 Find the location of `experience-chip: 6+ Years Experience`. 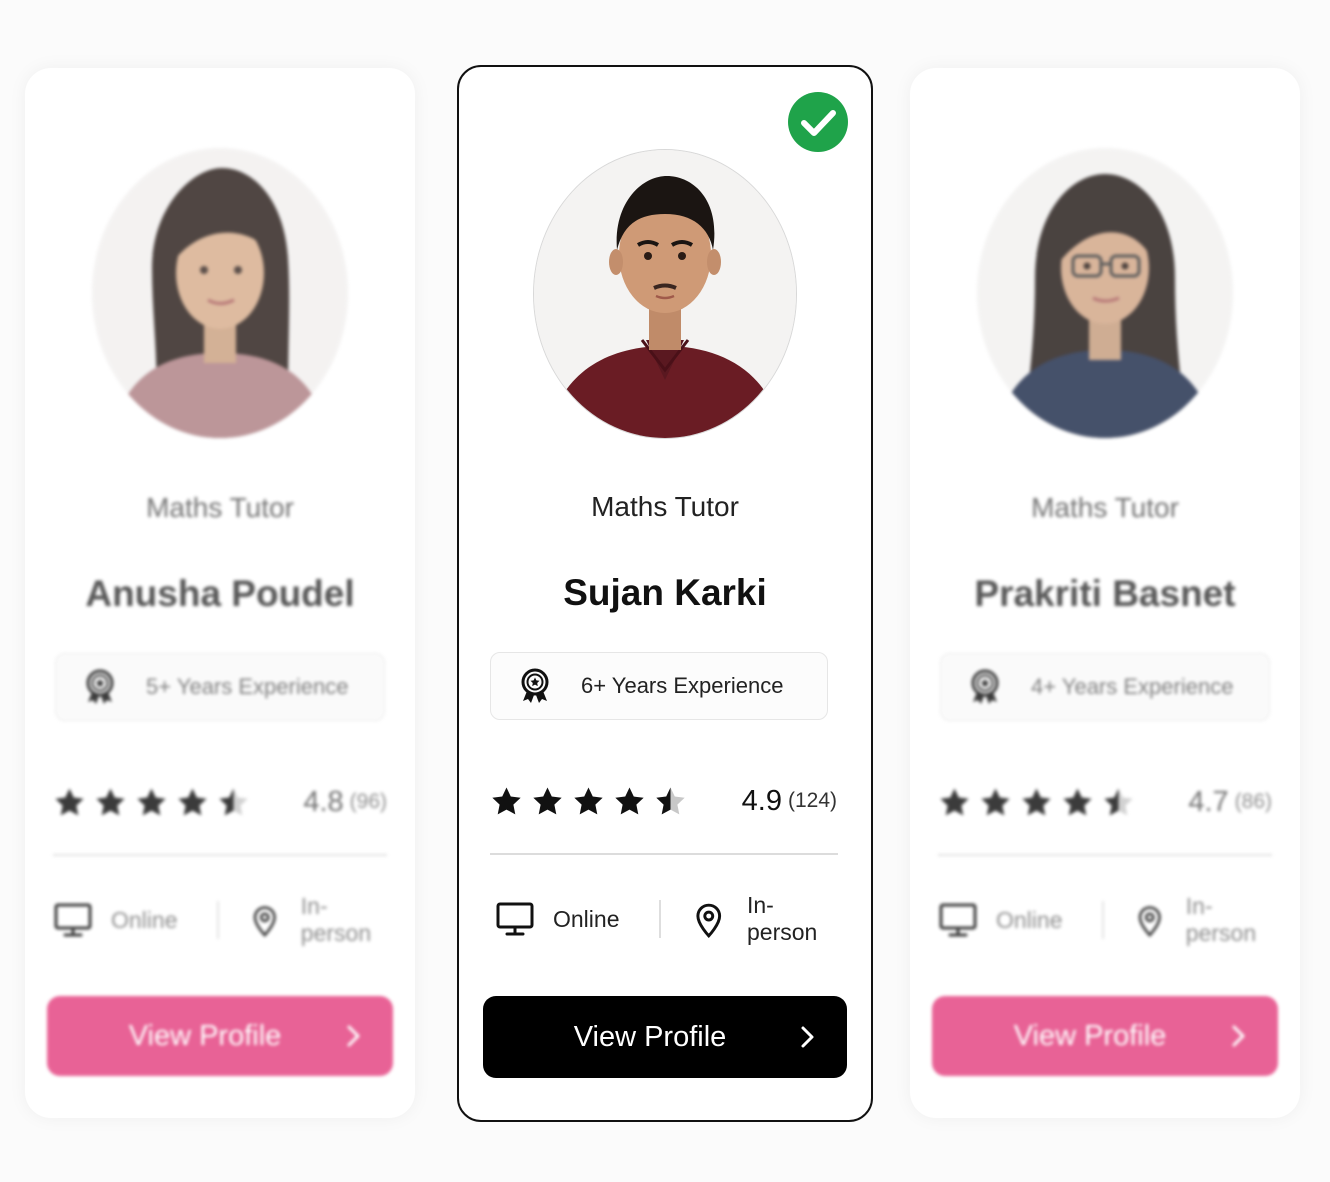

experience-chip: 6+ Years Experience is located at coordinates (659, 686).